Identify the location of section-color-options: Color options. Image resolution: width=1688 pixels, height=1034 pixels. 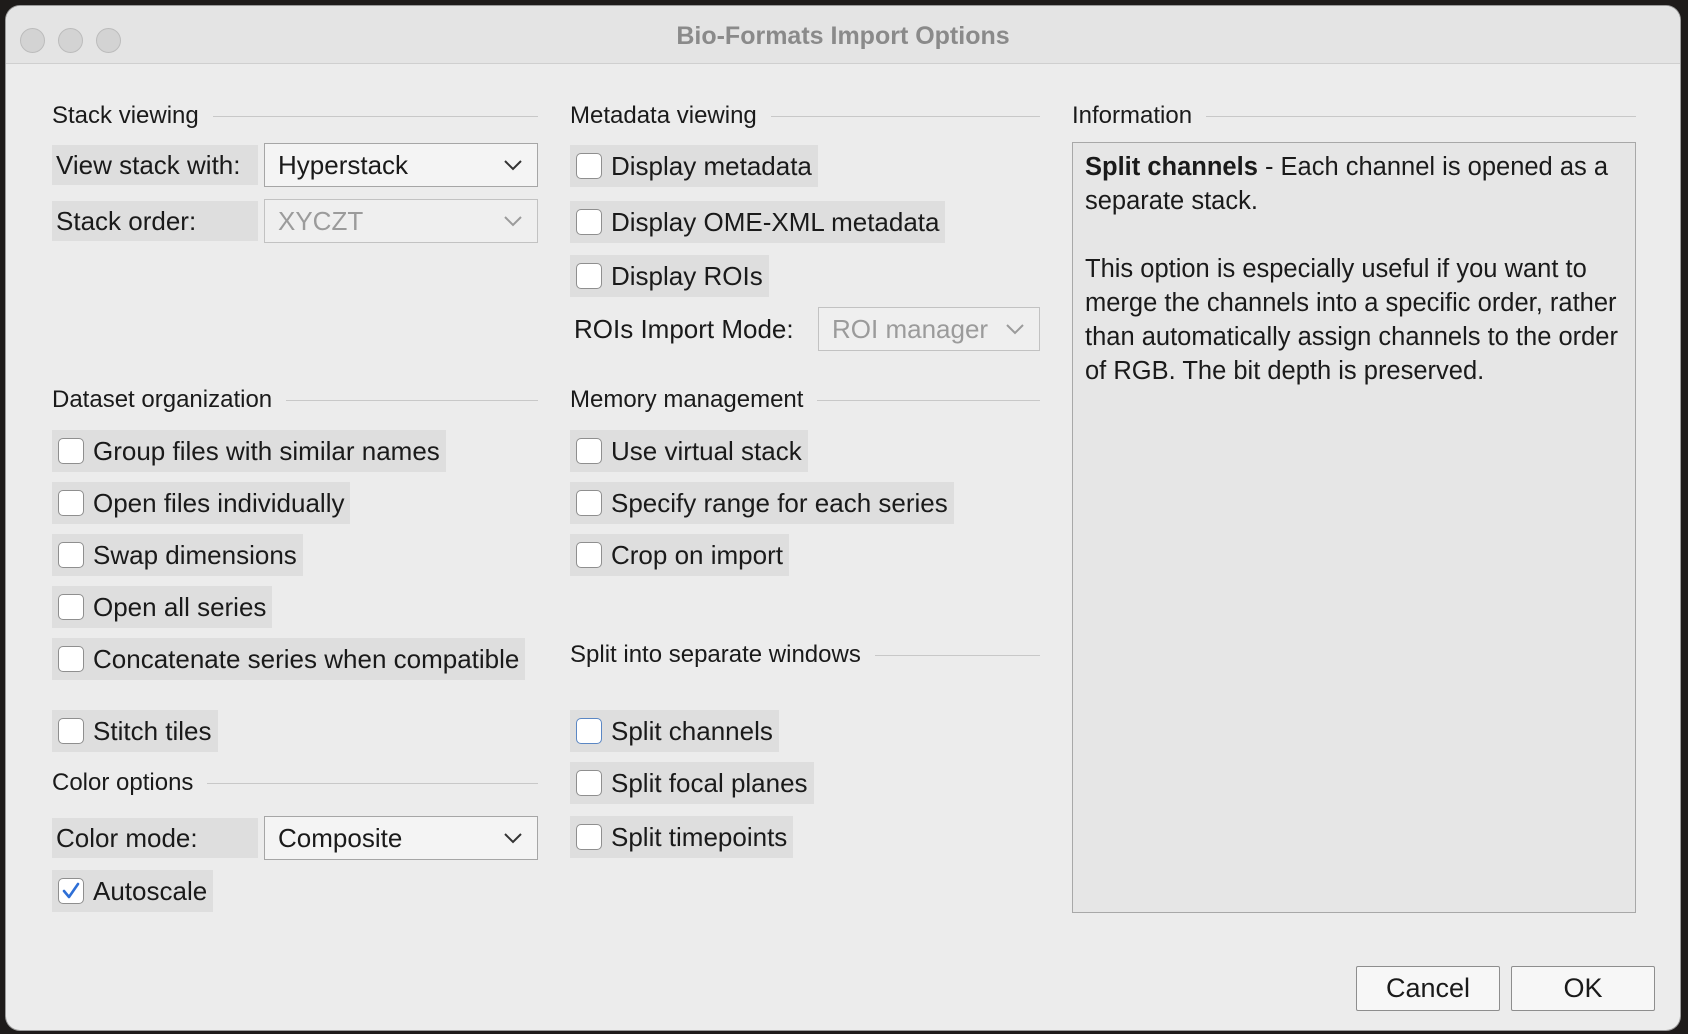
(295, 783).